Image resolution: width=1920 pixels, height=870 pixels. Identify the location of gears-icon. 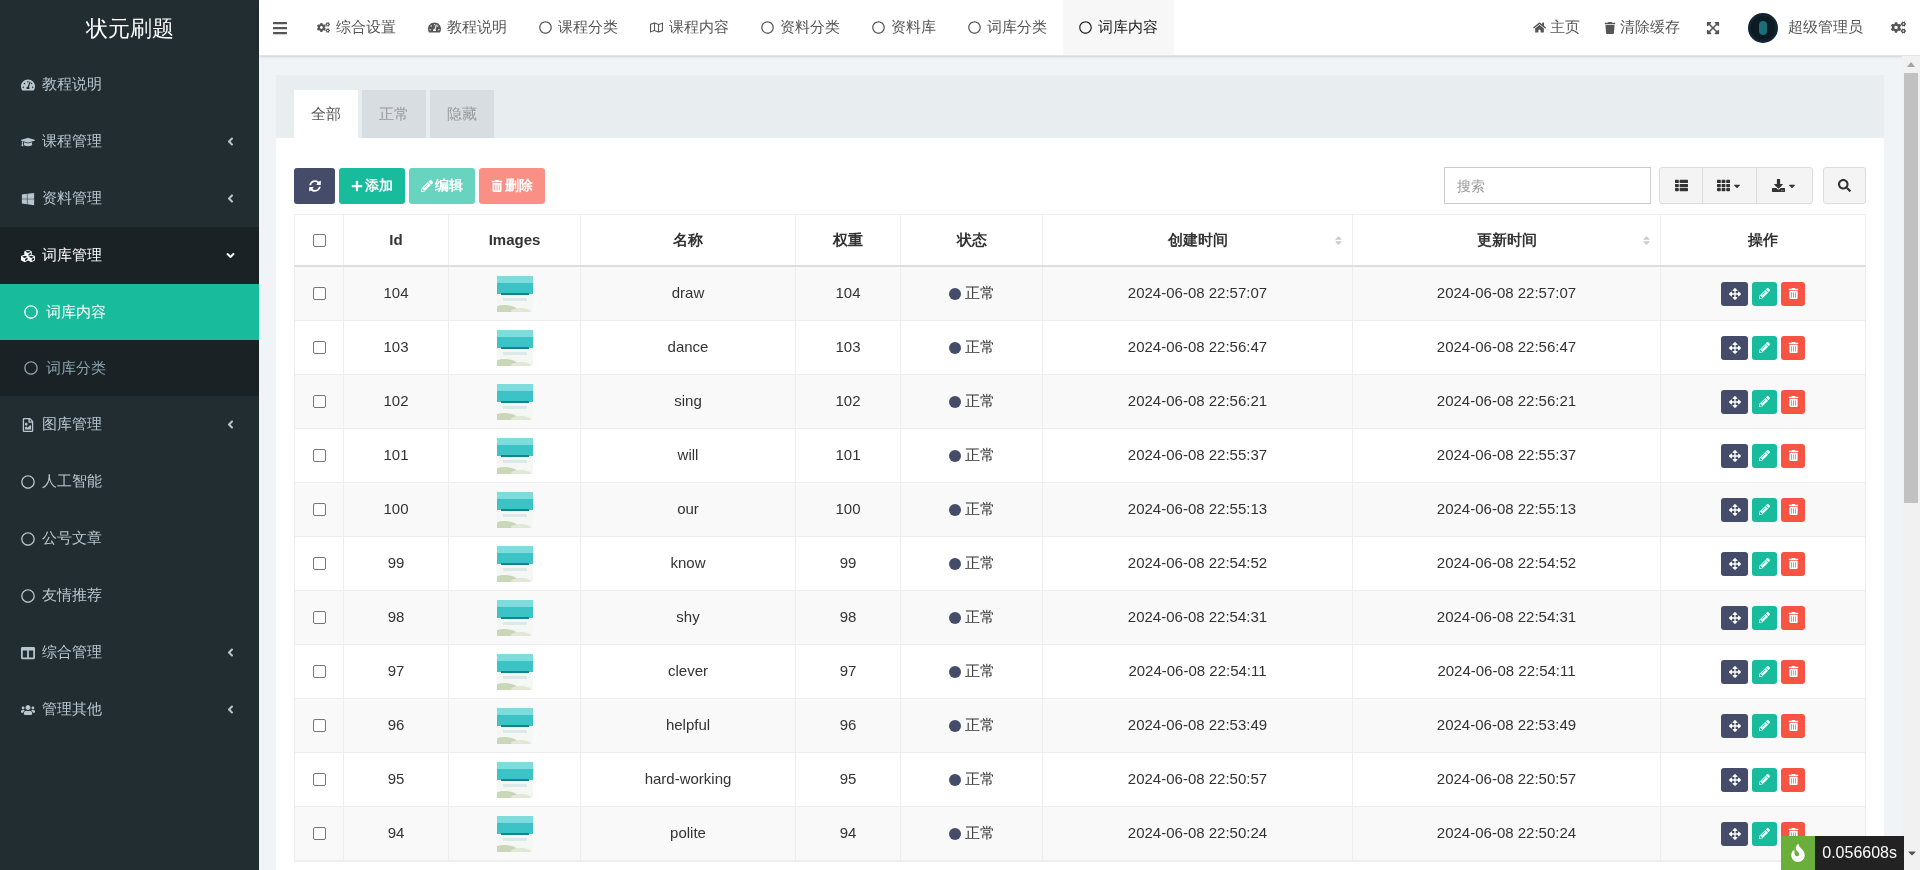
(323, 27).